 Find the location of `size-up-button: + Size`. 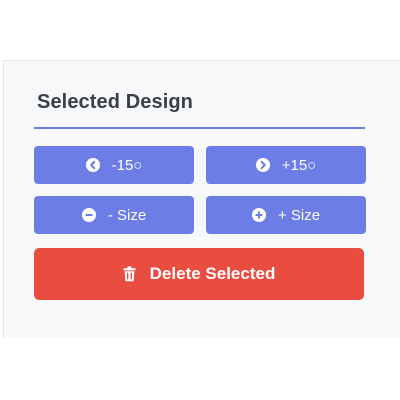

size-up-button: + Size is located at coordinates (286, 215).